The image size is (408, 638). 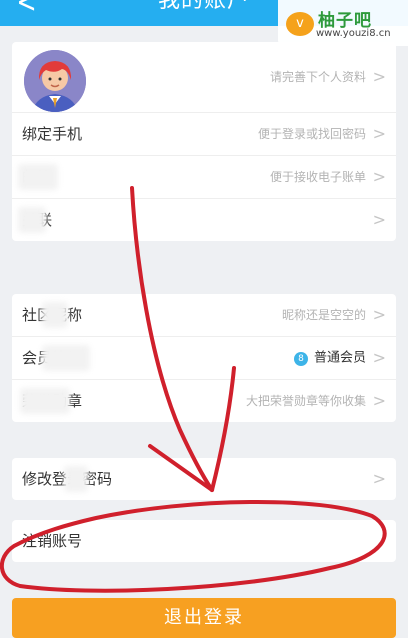 What do you see at coordinates (204, 177) in the screenshot?
I see `email-row: 邮箱 便于接收电子账单 >` at bounding box center [204, 177].